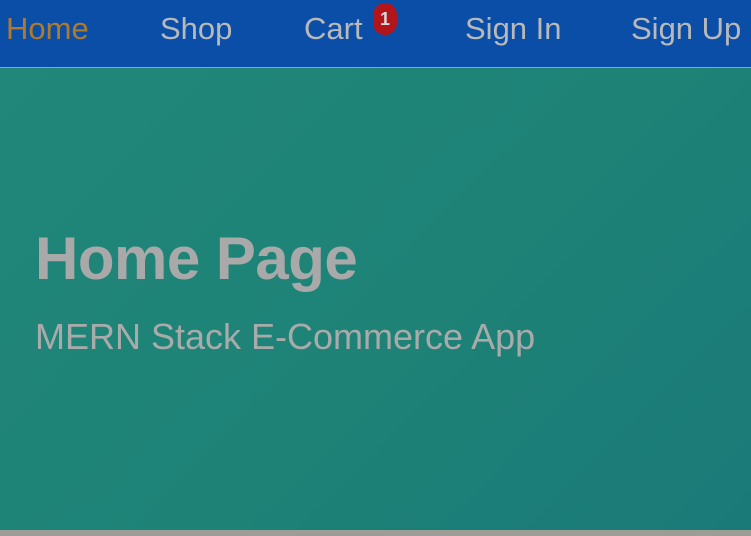  What do you see at coordinates (686, 34) in the screenshot?
I see `nav-link-sign-up: Sign Up` at bounding box center [686, 34].